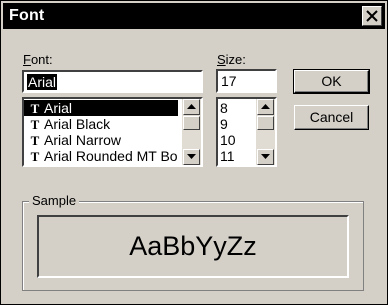 The width and height of the screenshot is (388, 305). I want to click on size-input: 17, so click(246, 81).